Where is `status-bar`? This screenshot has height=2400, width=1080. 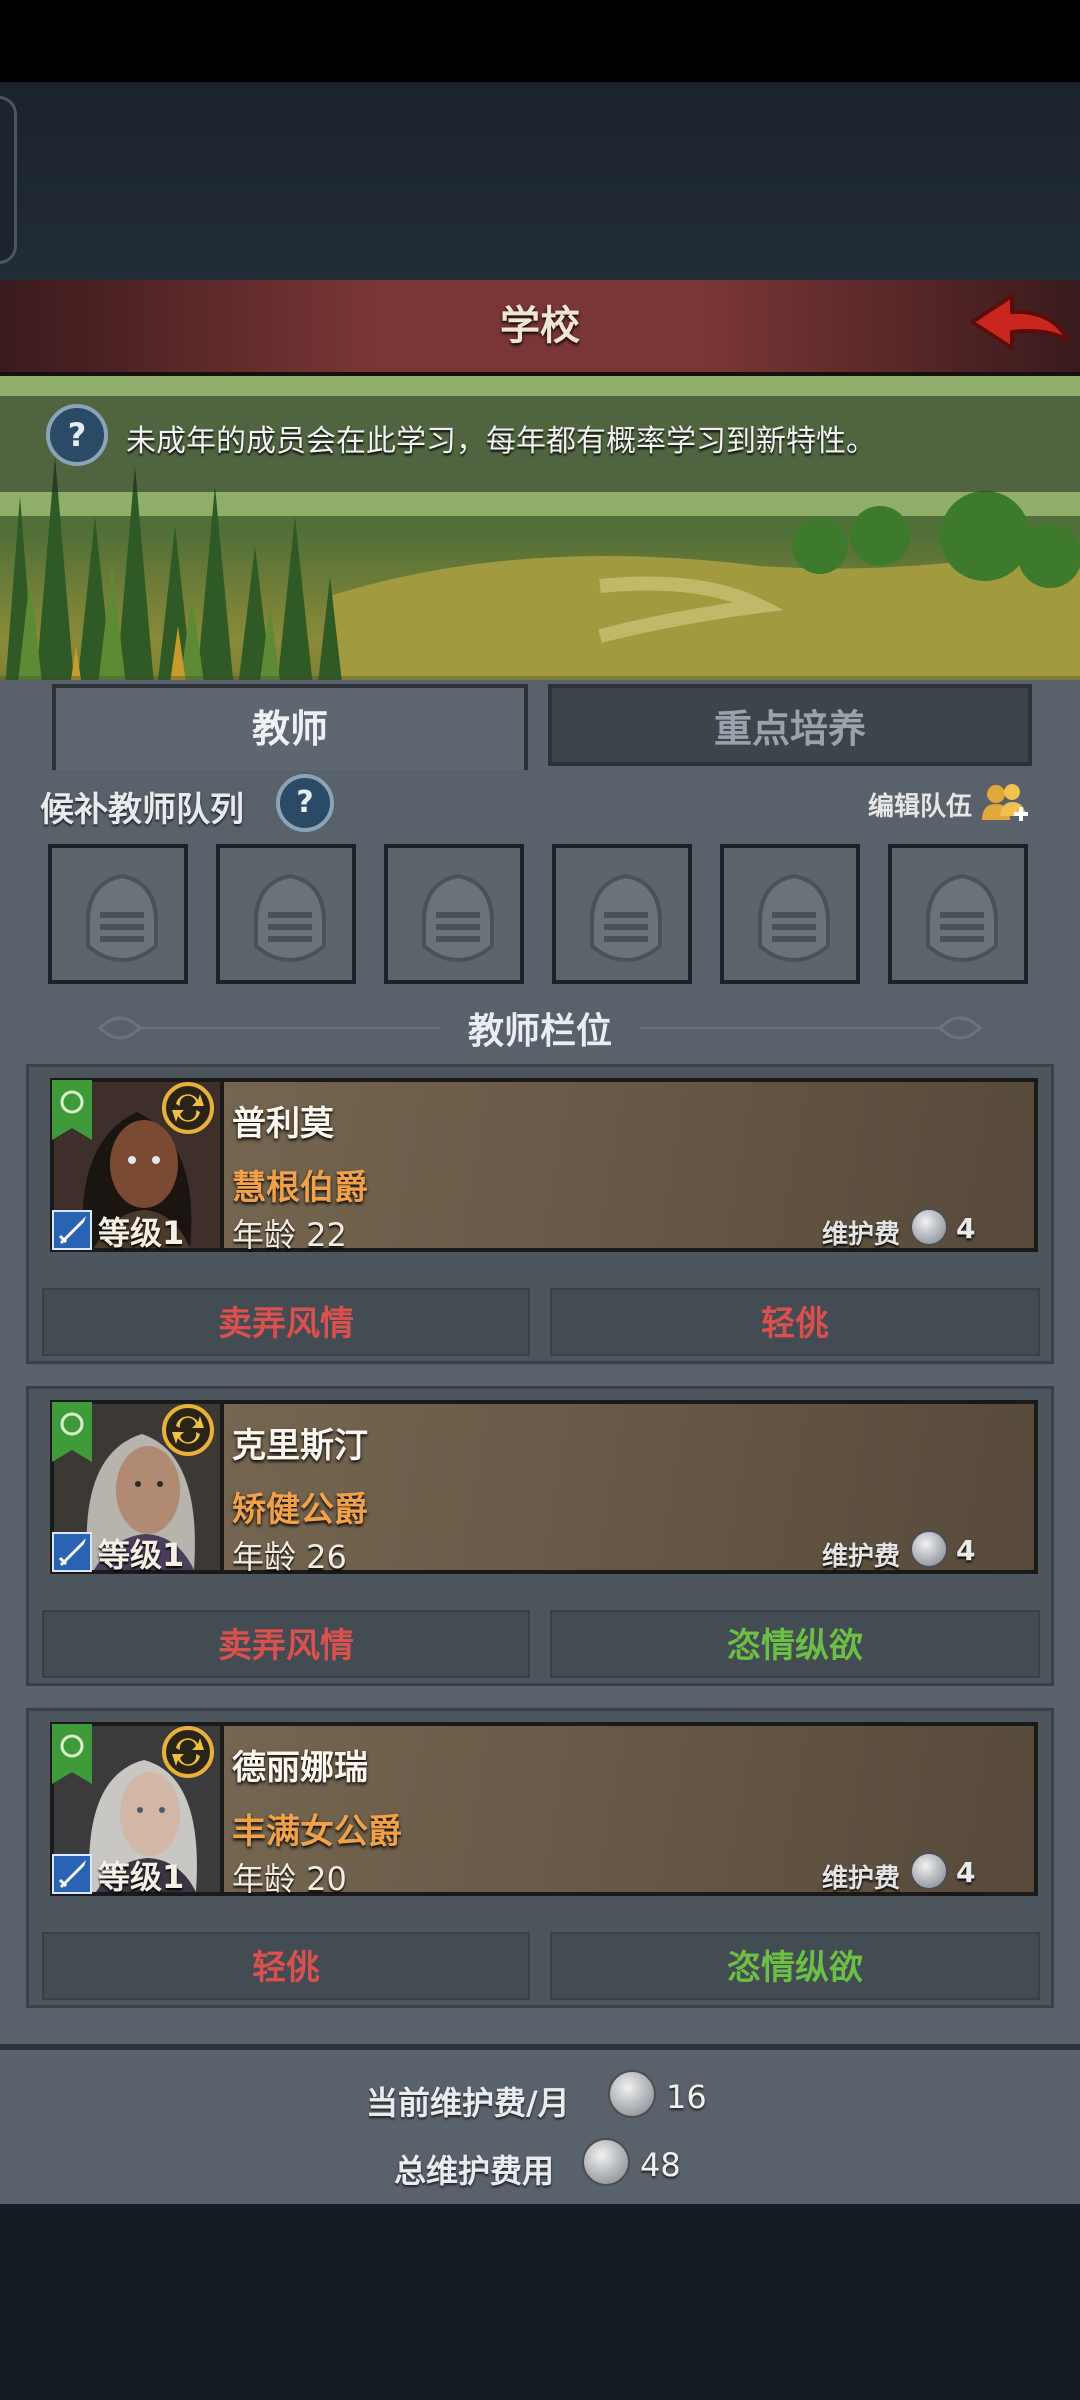 status-bar is located at coordinates (540, 41).